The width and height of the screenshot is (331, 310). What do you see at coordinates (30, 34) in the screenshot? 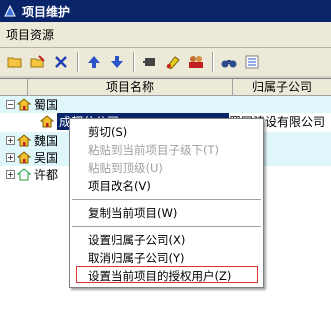
I see `menu-item-project-resources: 项目资源` at bounding box center [30, 34].